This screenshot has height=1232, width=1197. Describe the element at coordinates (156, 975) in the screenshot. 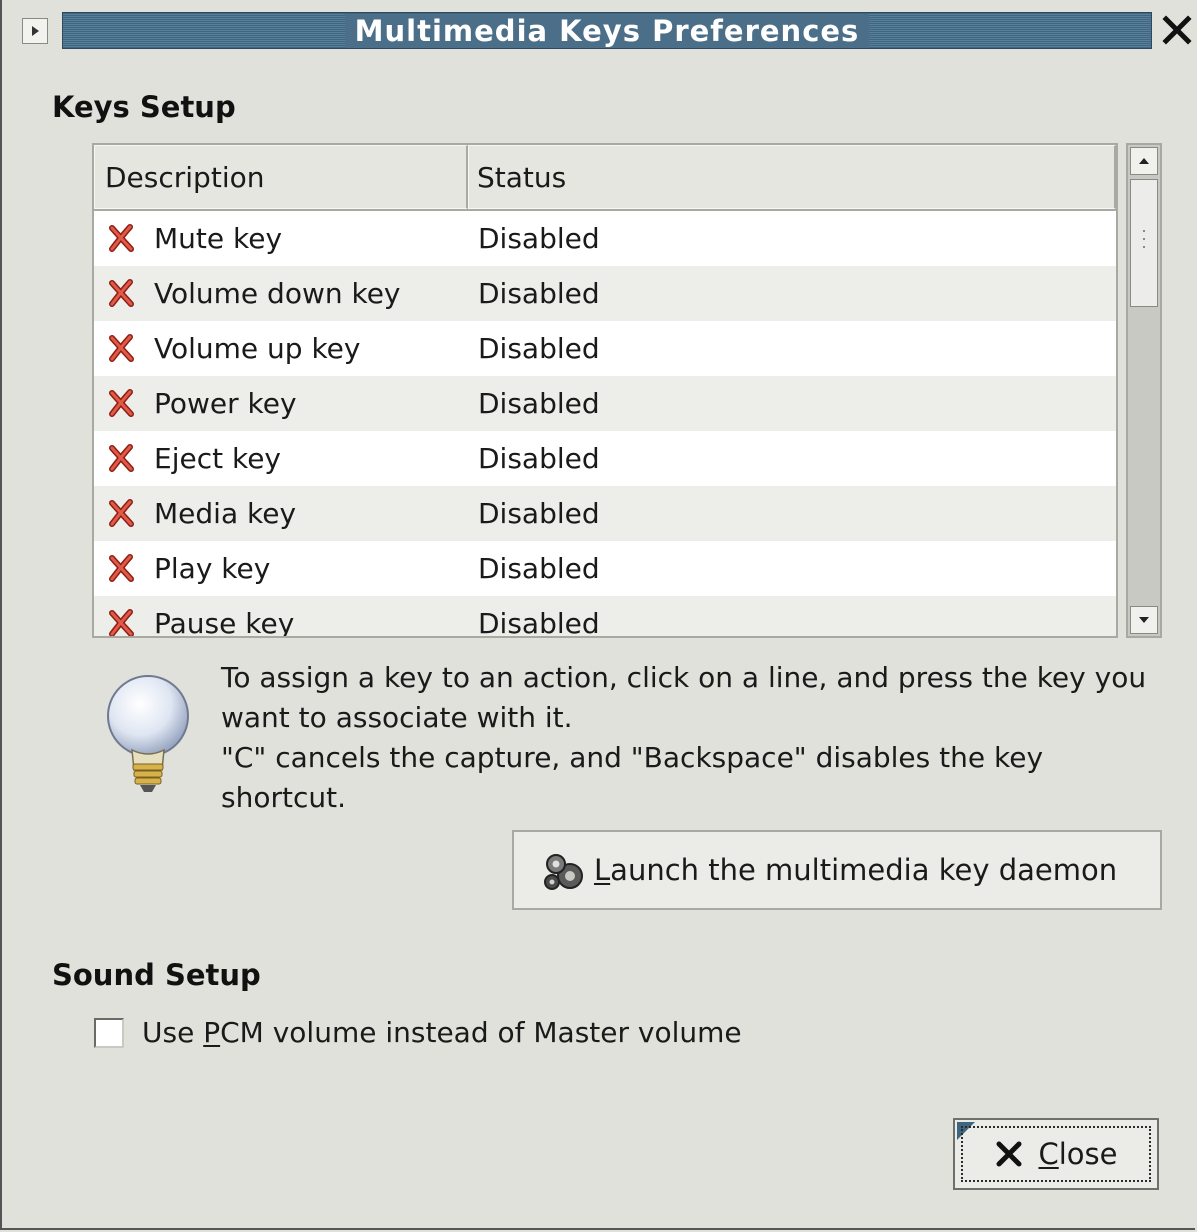

I see `sound-setup-heading: Sound Setup` at that location.